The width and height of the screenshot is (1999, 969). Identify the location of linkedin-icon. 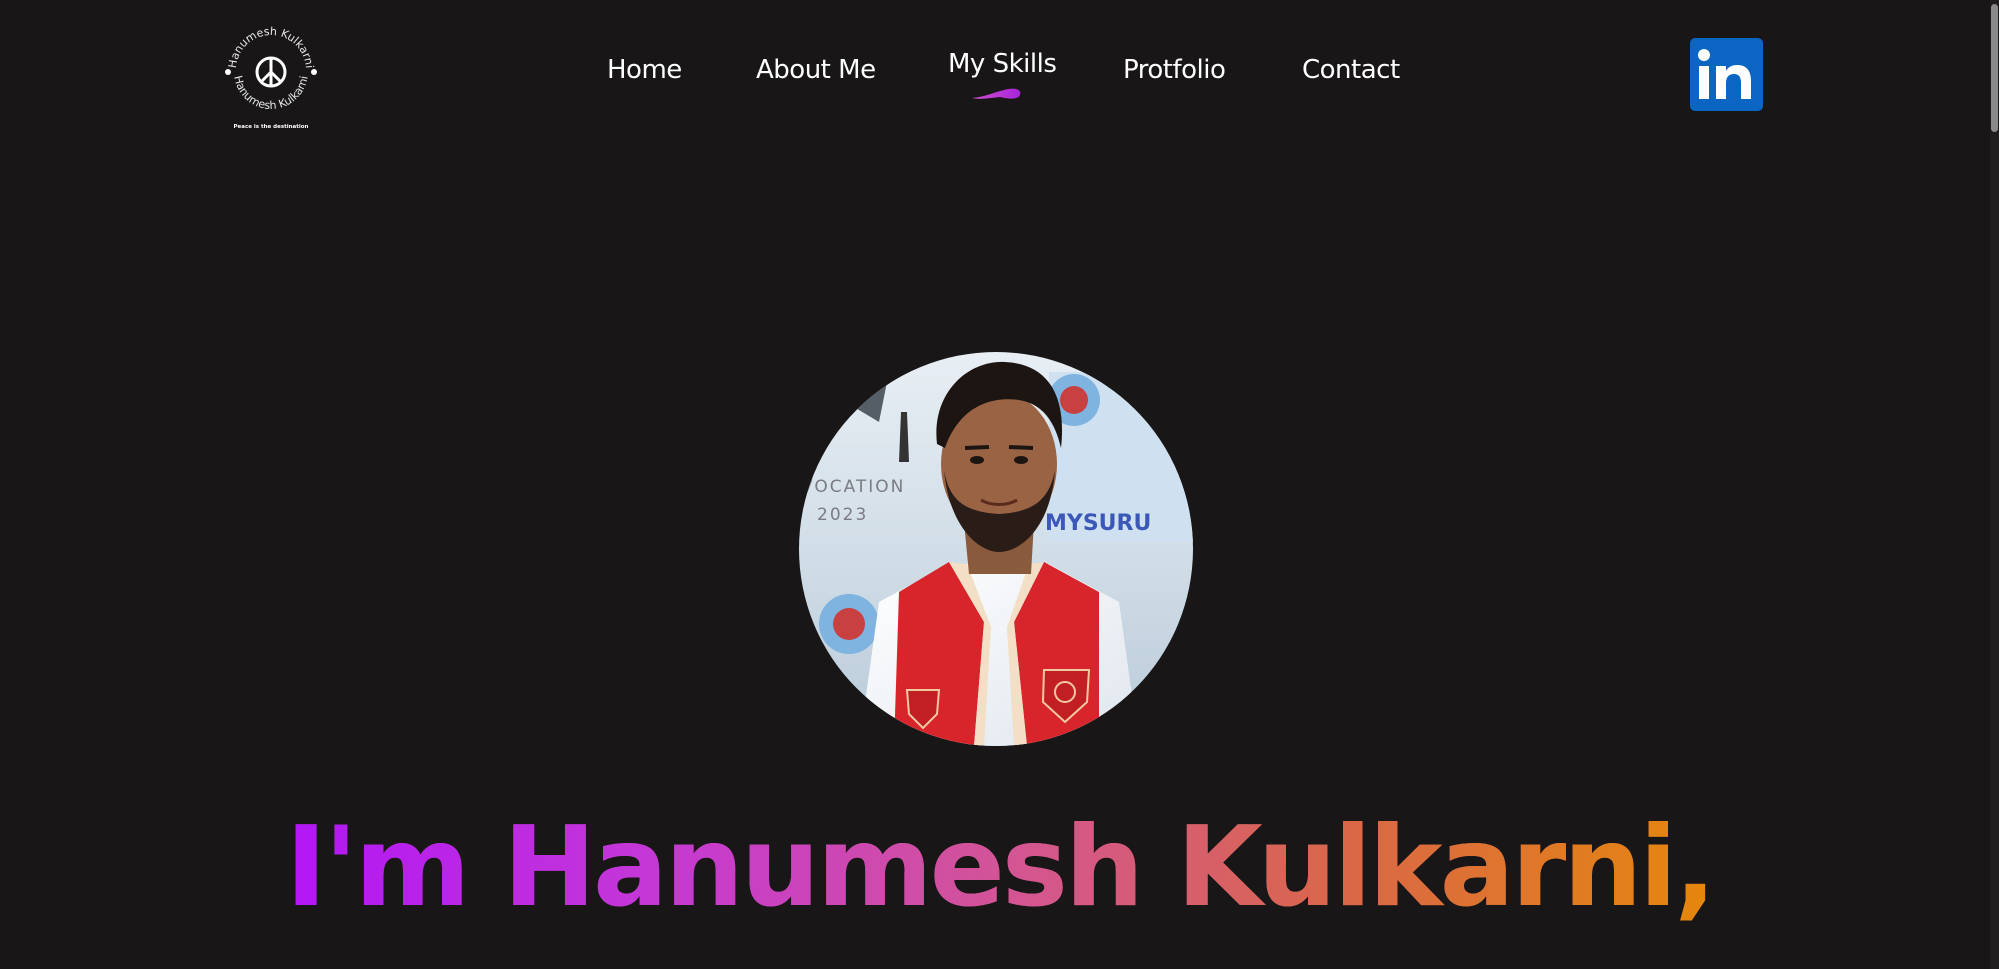
(1724, 74).